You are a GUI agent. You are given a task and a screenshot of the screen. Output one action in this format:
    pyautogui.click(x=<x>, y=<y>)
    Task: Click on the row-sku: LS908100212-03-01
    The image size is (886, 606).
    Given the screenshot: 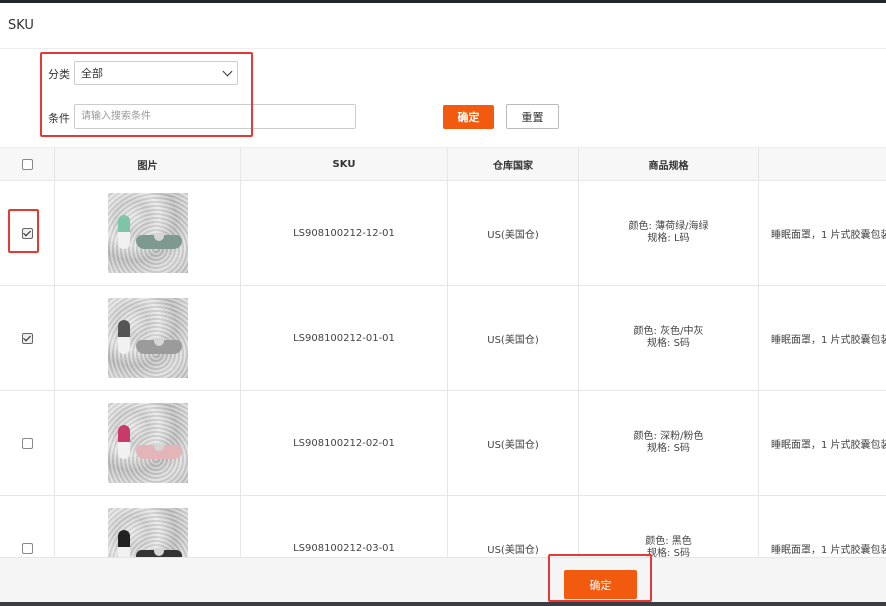 What is the action you would take?
    pyautogui.click(x=344, y=526)
    